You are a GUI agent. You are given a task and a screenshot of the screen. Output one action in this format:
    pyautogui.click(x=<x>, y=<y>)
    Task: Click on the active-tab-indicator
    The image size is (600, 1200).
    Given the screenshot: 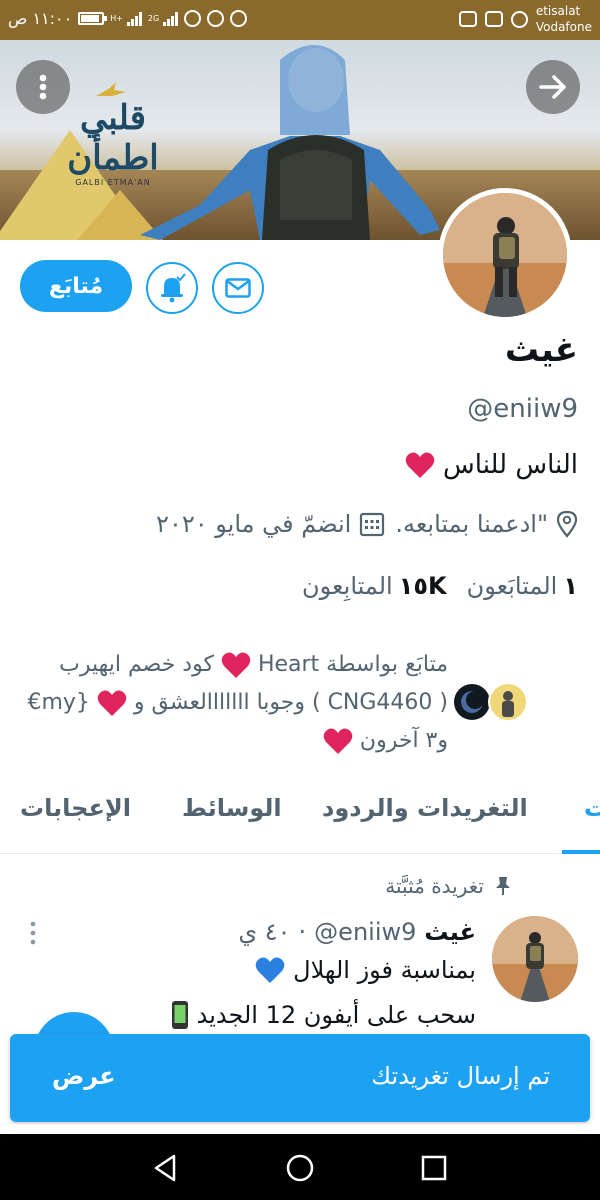 What is the action you would take?
    pyautogui.click(x=581, y=852)
    